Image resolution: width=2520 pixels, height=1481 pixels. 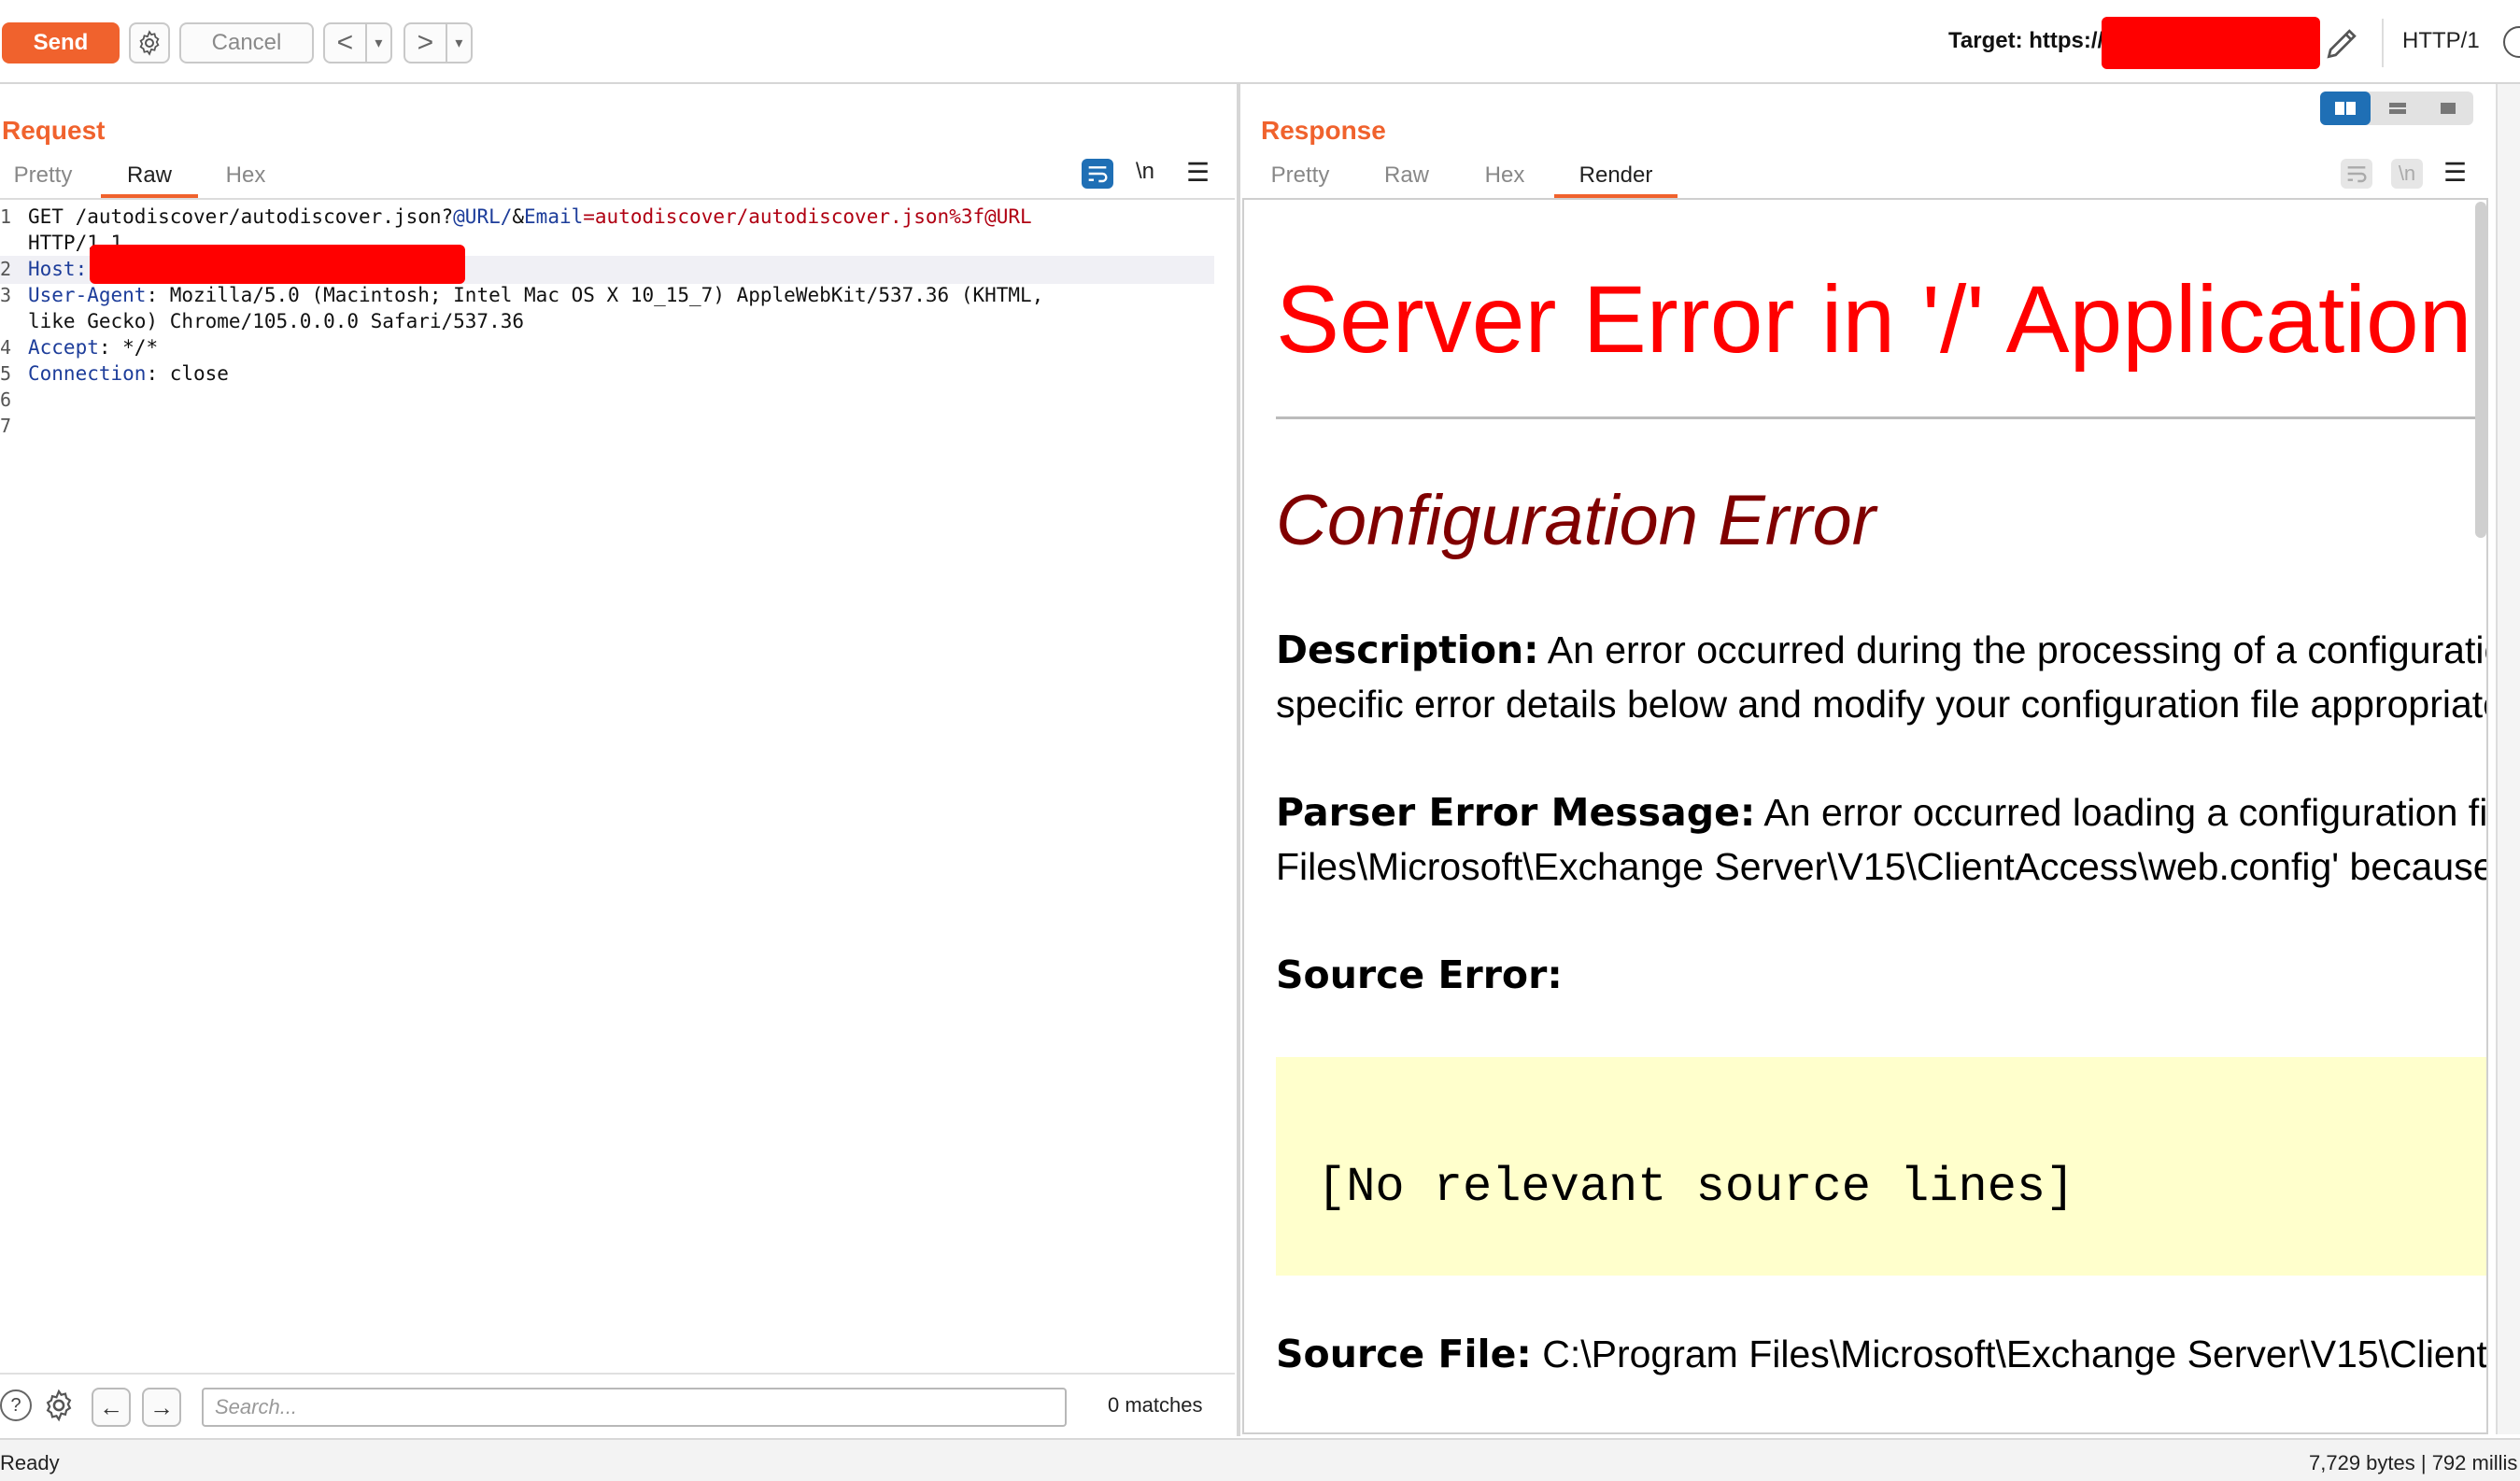 I want to click on render-heading: Server Error in '/' Application., so click(x=1882, y=319).